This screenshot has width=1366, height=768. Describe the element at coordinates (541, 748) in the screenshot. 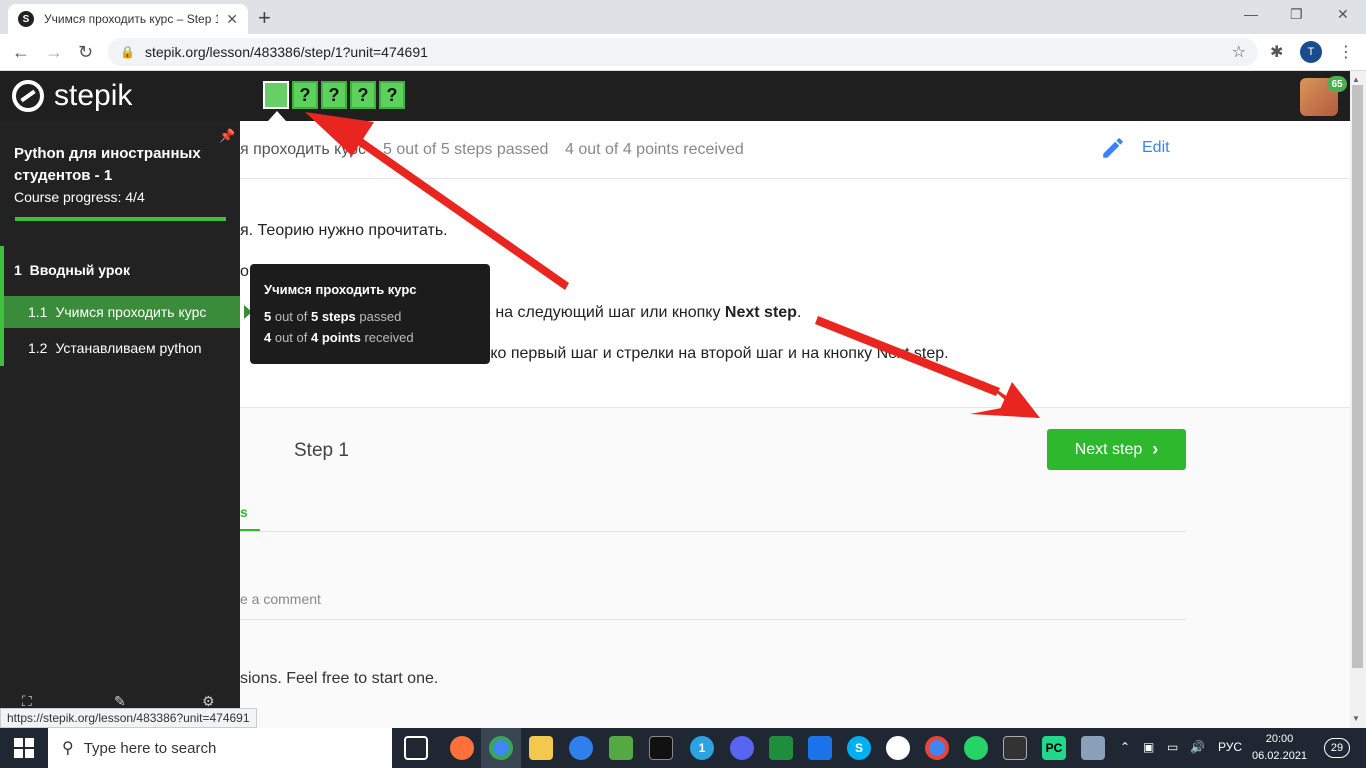

I see `file-explorer-icon` at that location.